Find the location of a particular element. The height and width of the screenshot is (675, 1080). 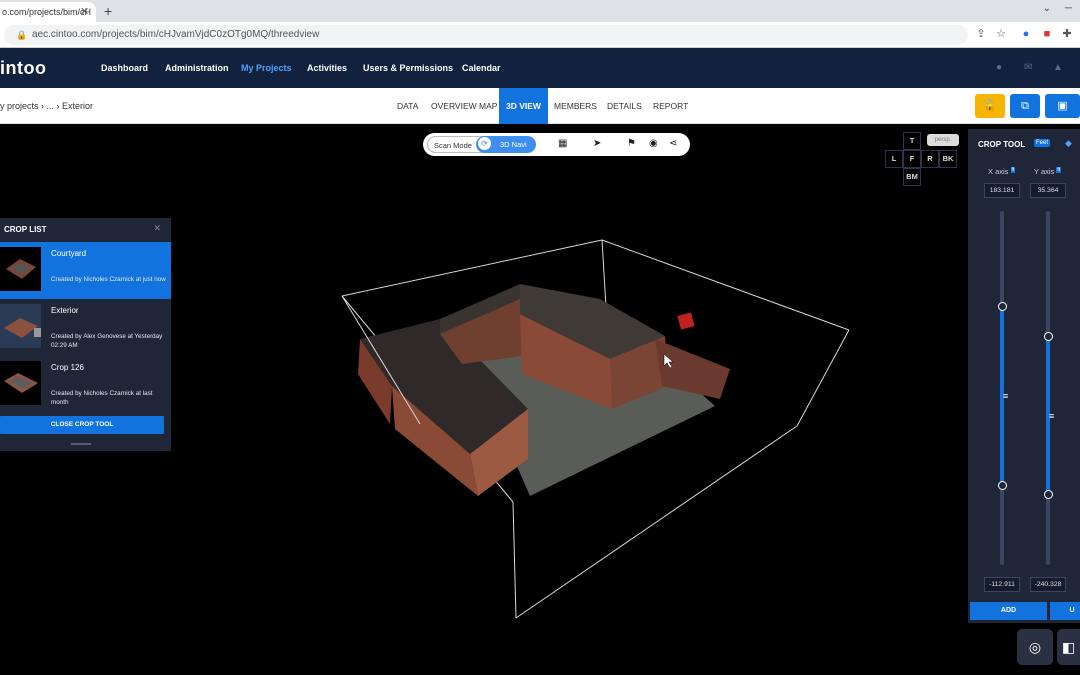

y-axis-min-handle is located at coordinates (1048, 494).